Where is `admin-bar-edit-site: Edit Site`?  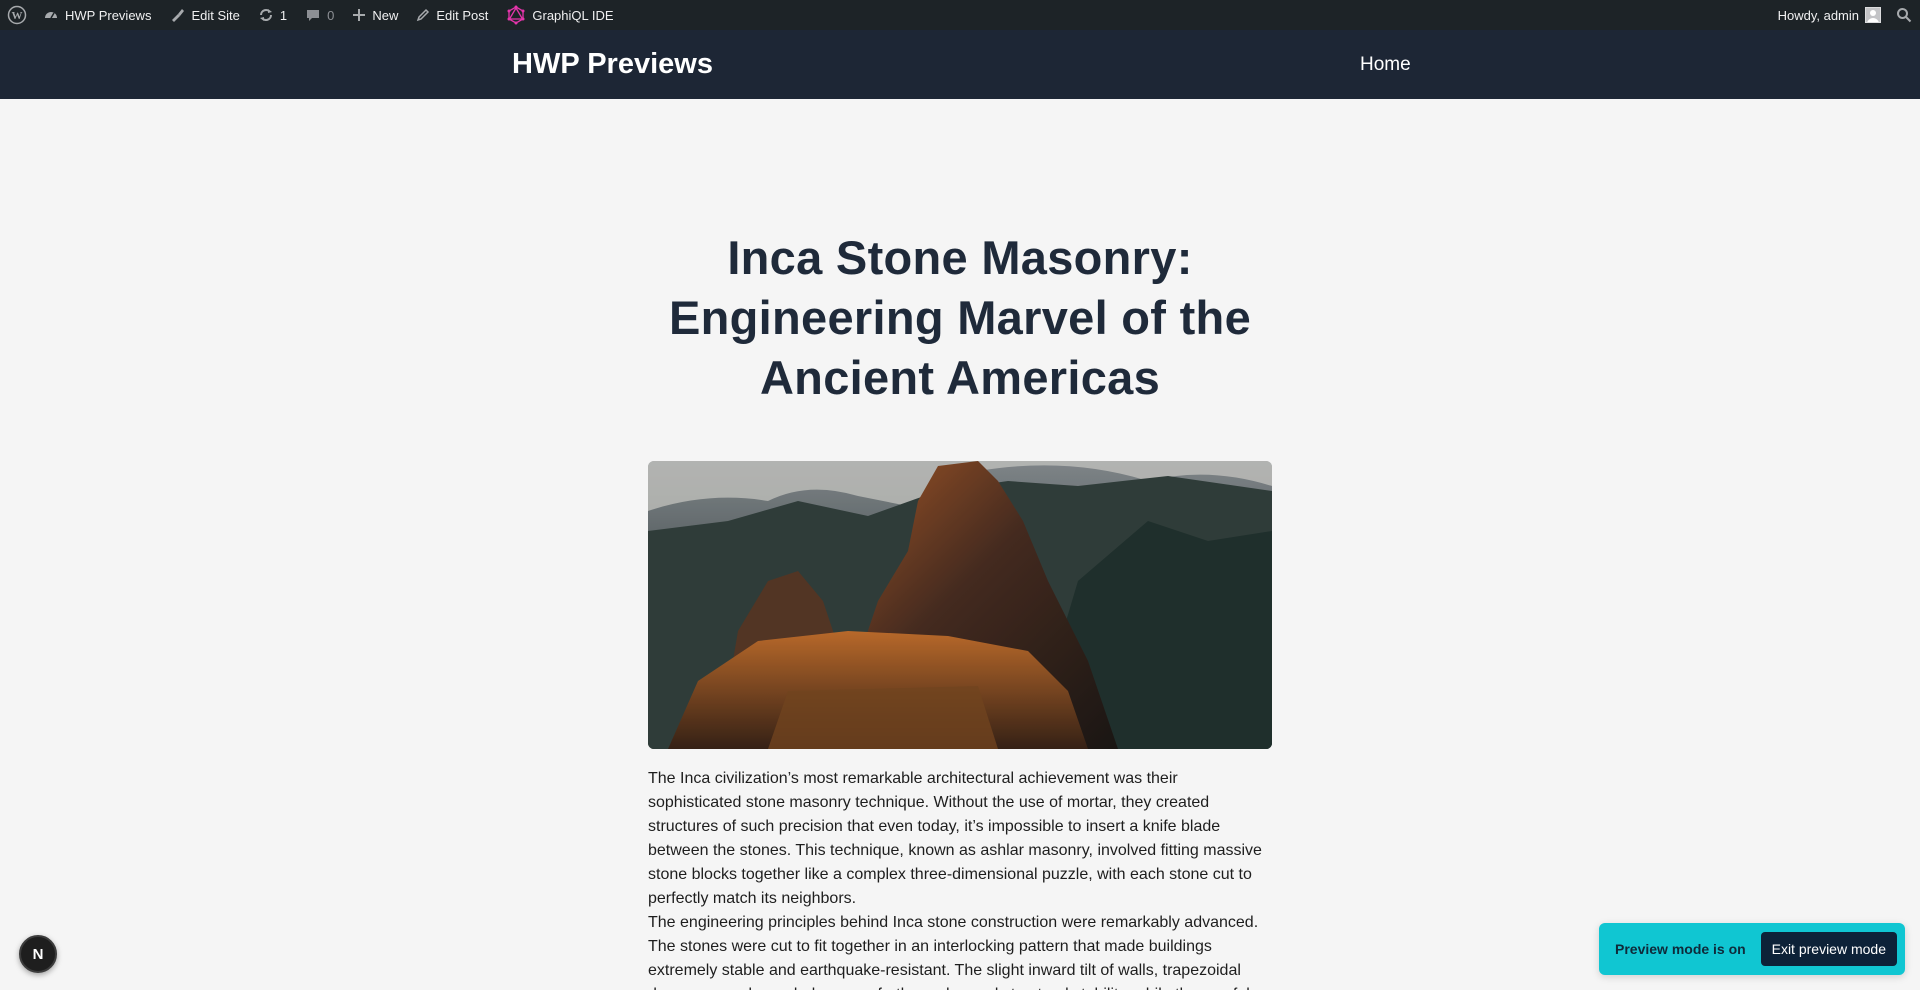
admin-bar-edit-site: Edit Site is located at coordinates (204, 15).